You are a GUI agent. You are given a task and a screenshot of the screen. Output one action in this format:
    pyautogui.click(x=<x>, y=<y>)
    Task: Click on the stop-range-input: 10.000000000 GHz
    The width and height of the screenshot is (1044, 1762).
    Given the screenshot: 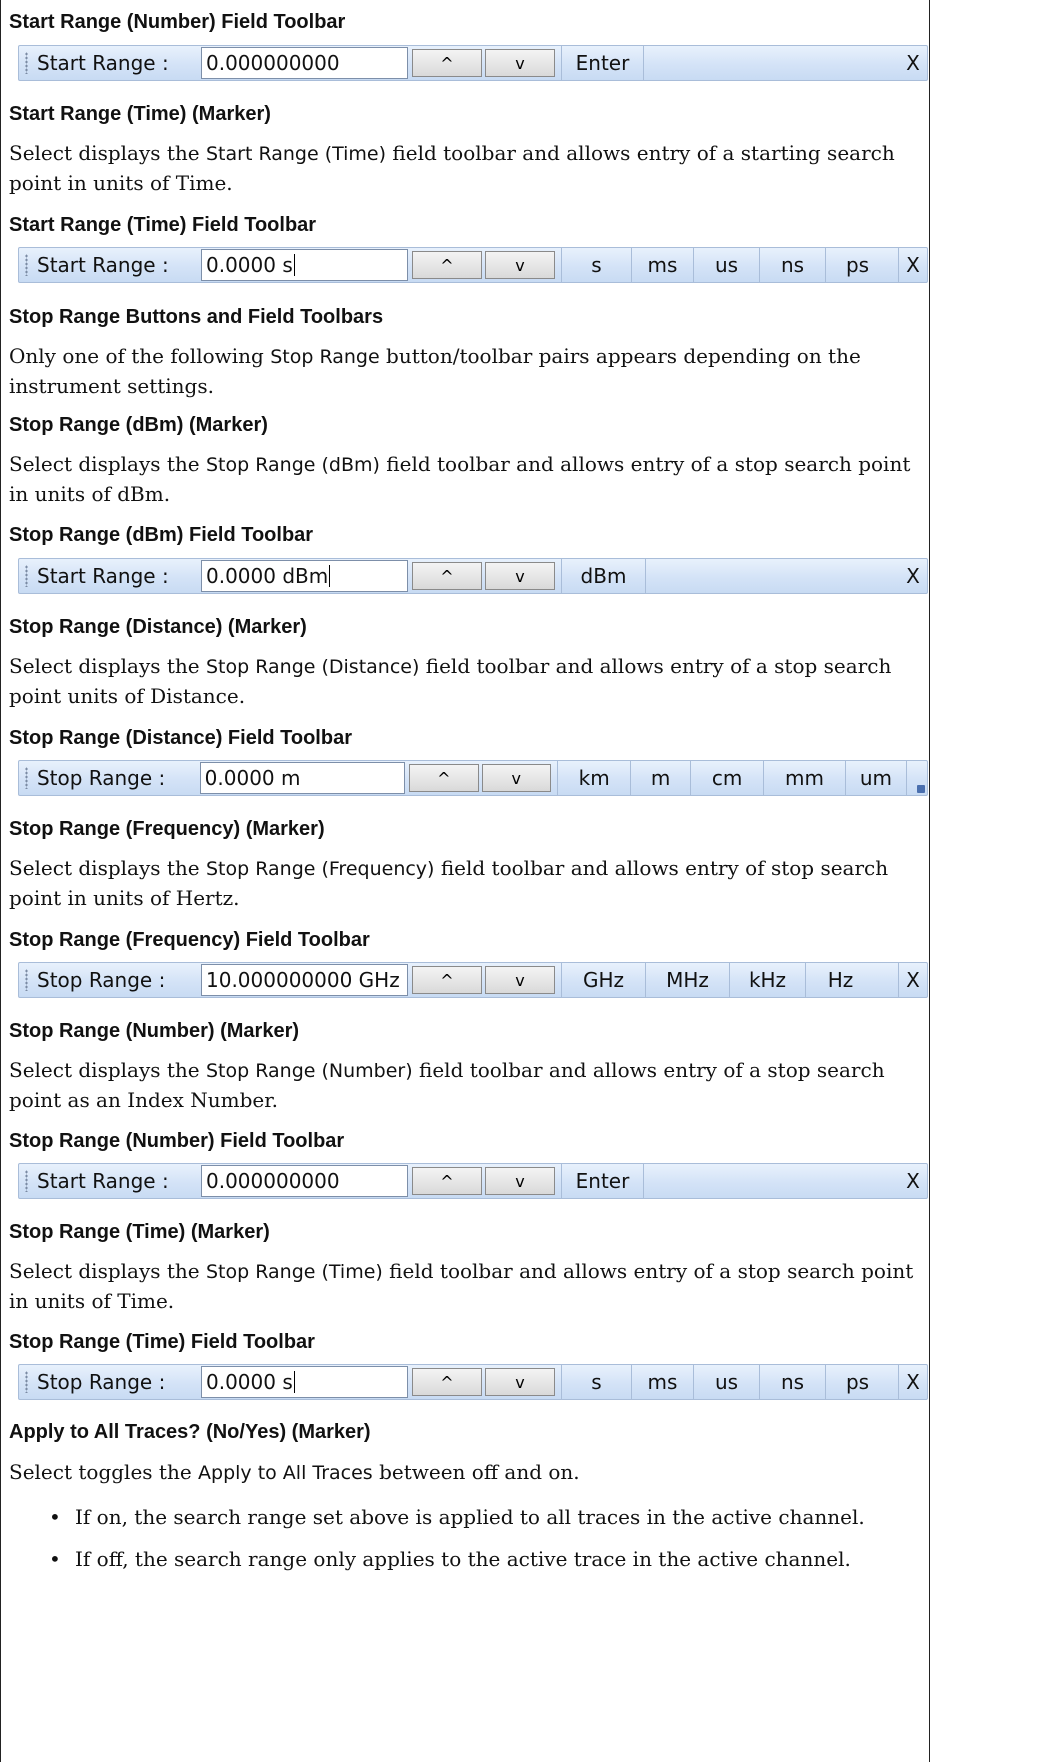 What is the action you would take?
    pyautogui.click(x=304, y=980)
    